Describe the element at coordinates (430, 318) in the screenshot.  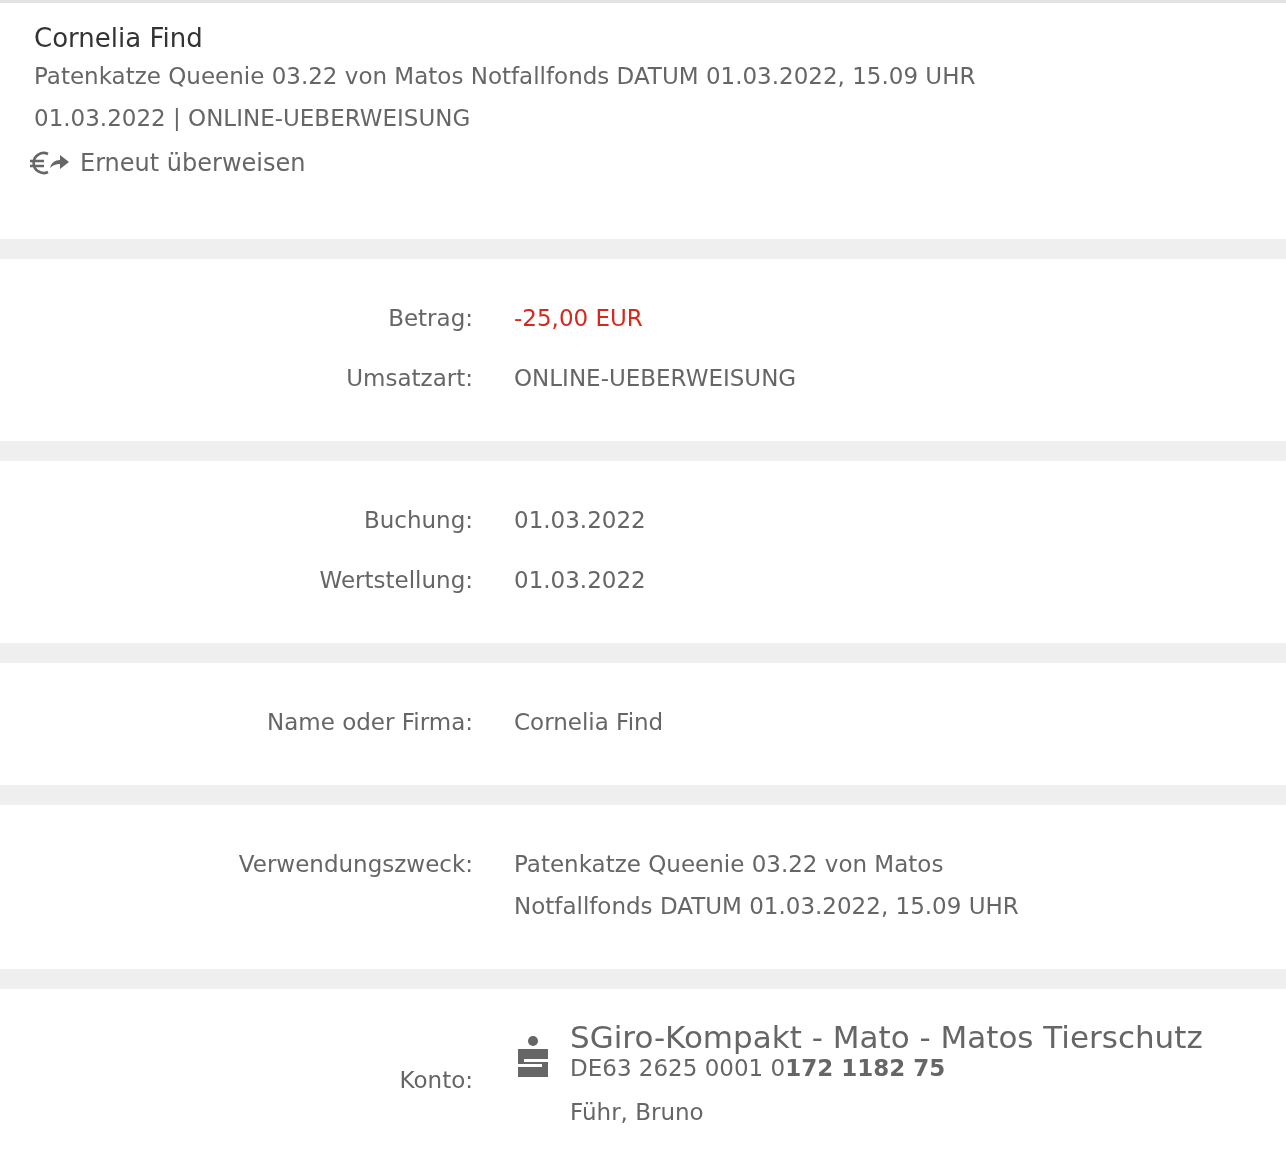
I see `field-label: Betrag:` at that location.